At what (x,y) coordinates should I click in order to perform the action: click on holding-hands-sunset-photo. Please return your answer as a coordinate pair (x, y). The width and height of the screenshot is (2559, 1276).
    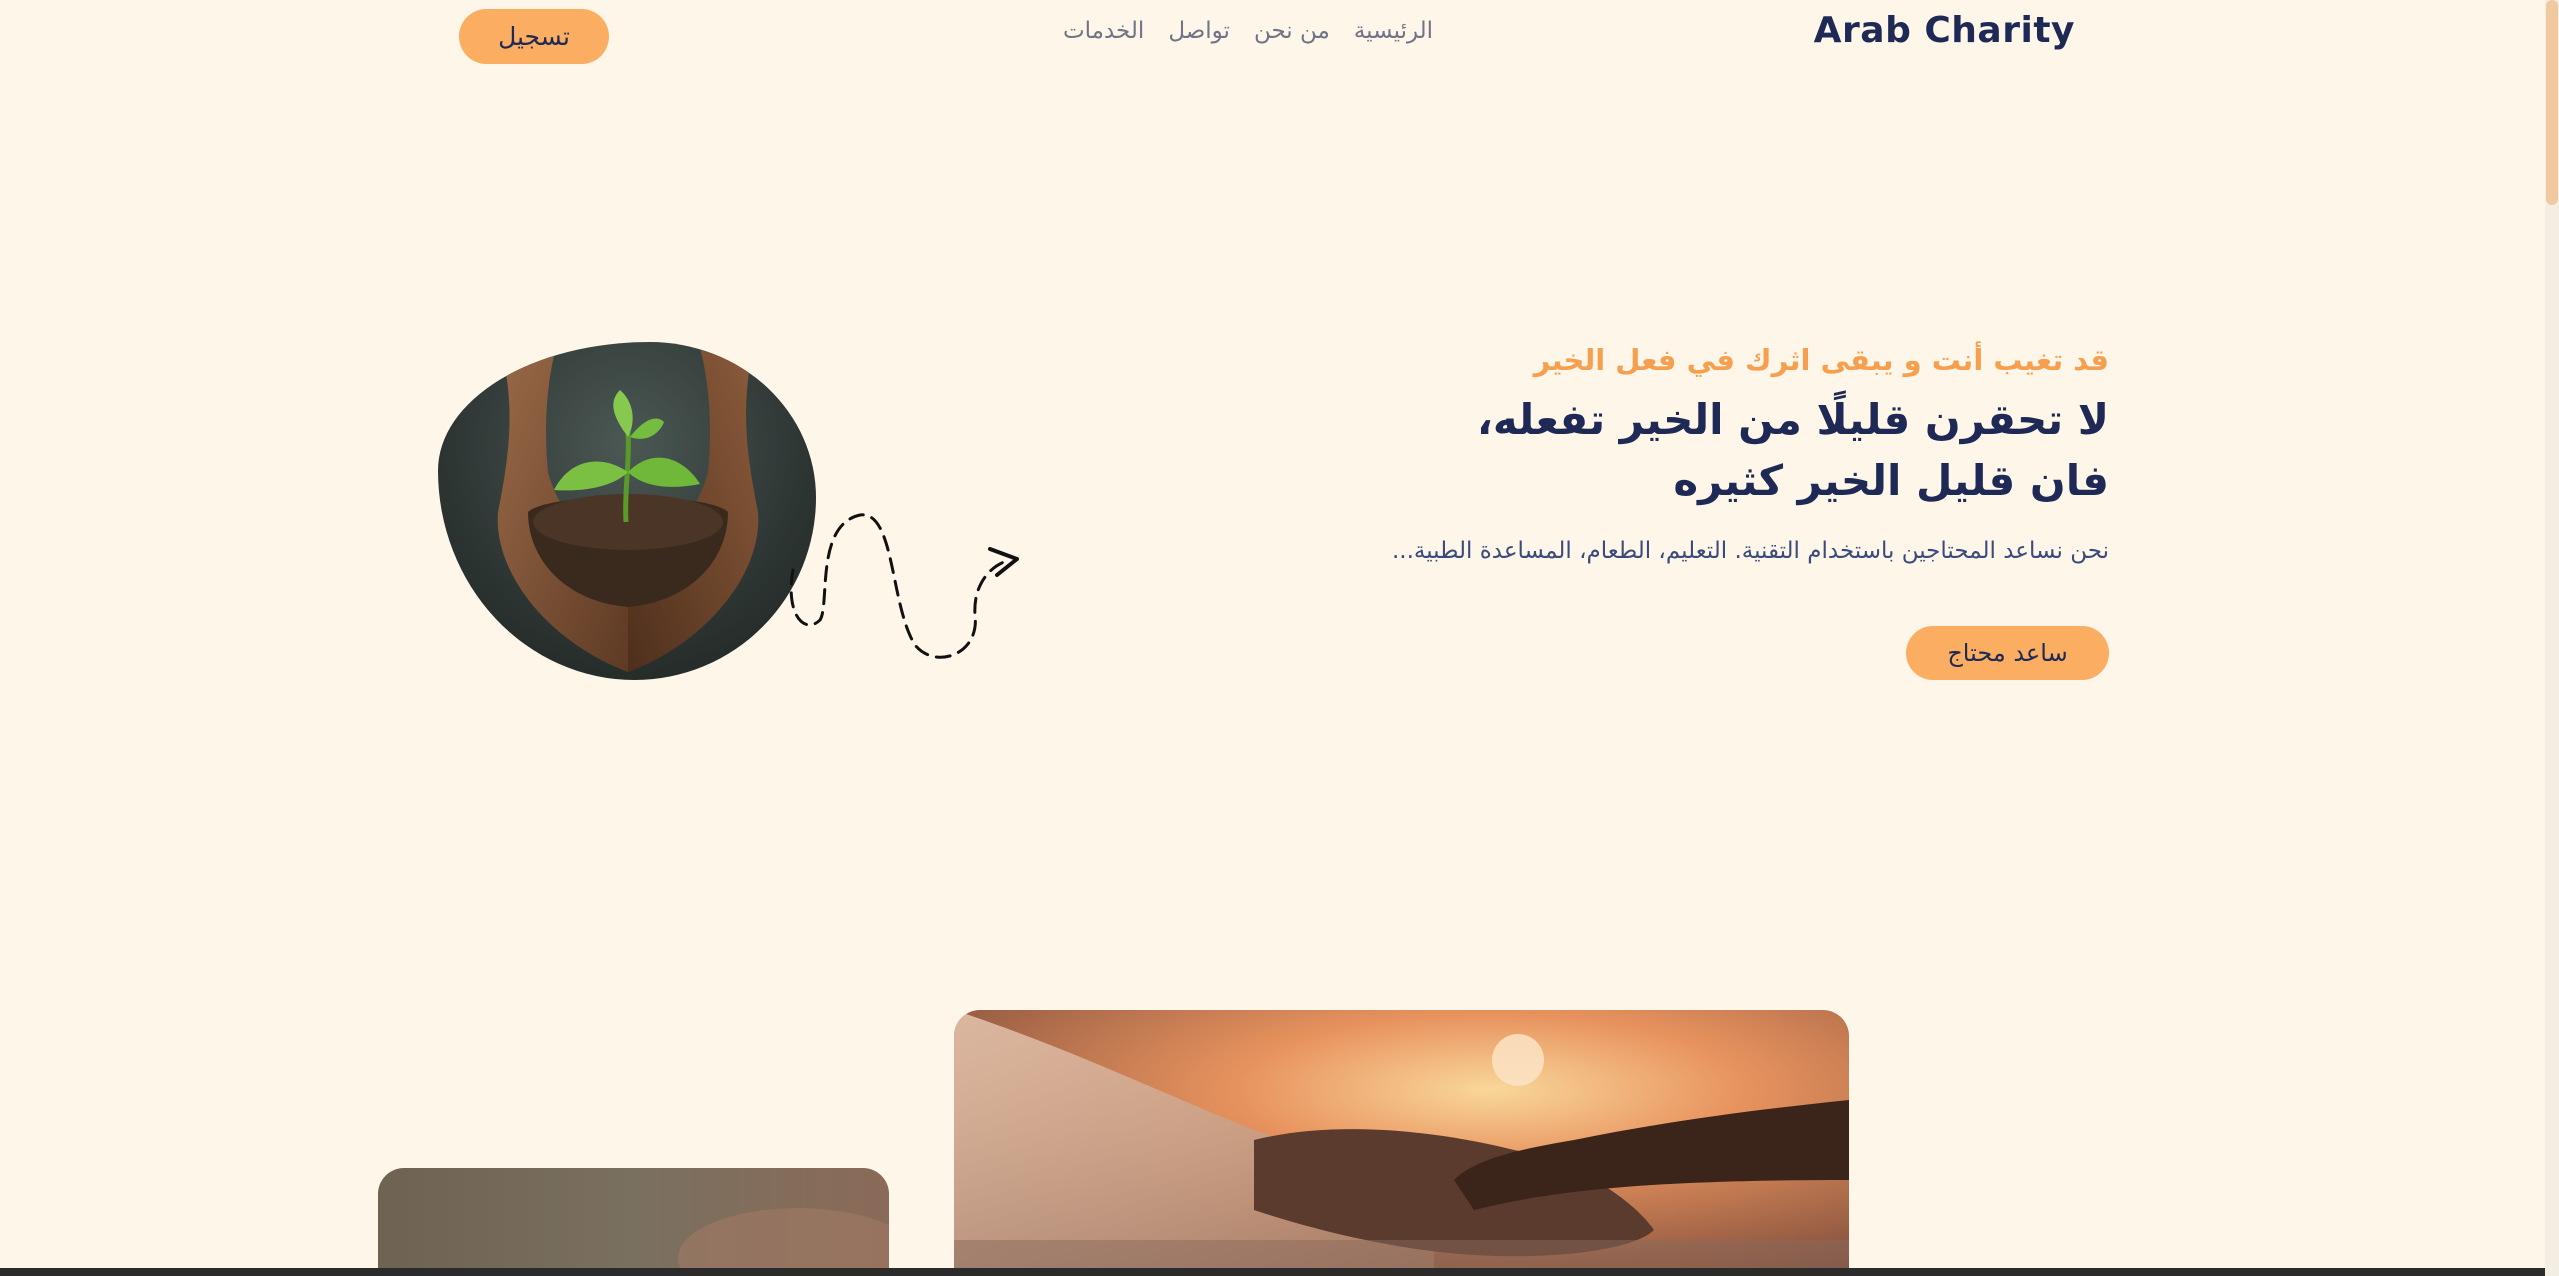
    Looking at the image, I should click on (1401, 1143).